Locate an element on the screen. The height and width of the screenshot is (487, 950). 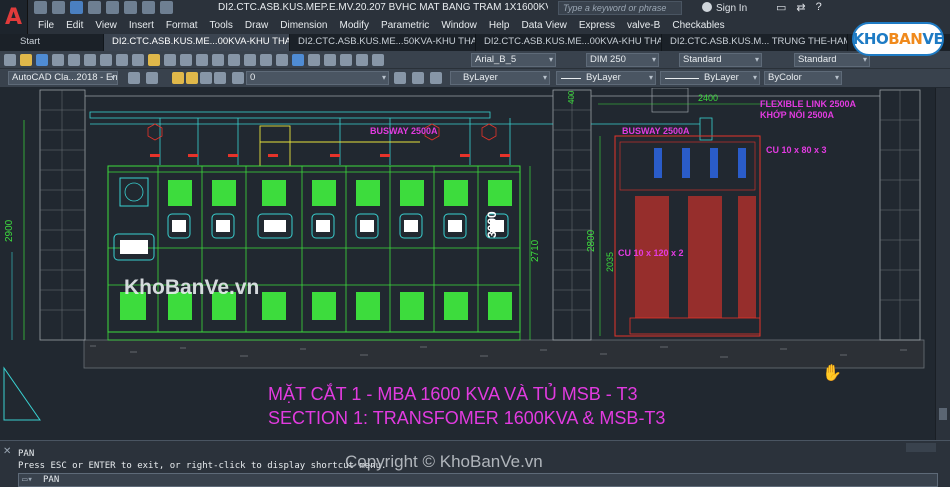
scrollbar-thumb is located at coordinates (943, 414).